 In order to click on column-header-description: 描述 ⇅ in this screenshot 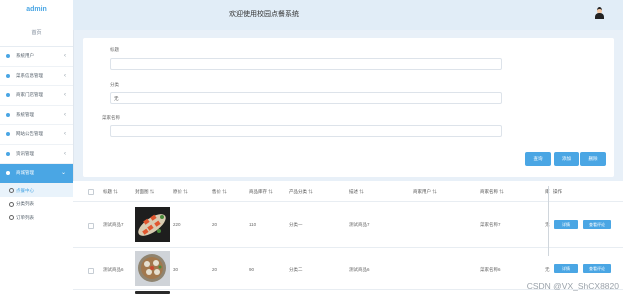, I will do `click(356, 192)`.